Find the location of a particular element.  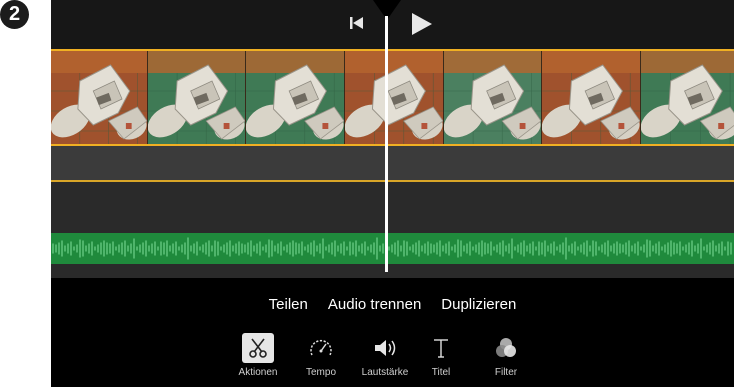

tab-filter: Filter is located at coordinates (506, 358).